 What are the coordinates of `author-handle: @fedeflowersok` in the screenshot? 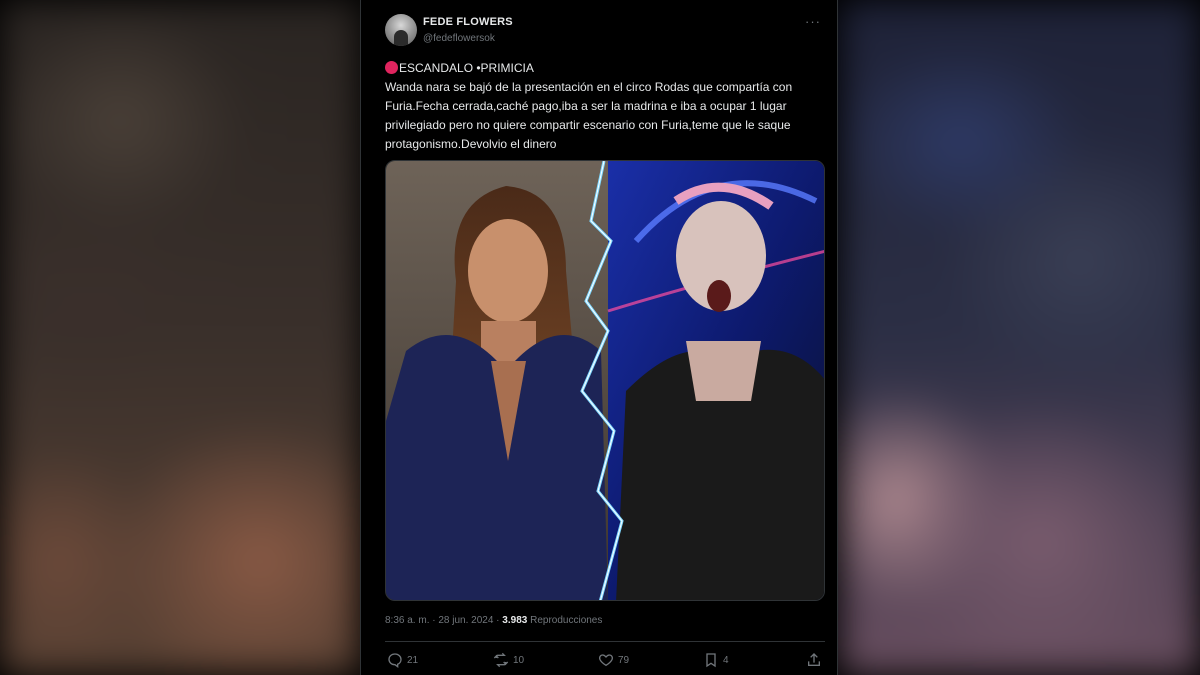 It's located at (459, 38).